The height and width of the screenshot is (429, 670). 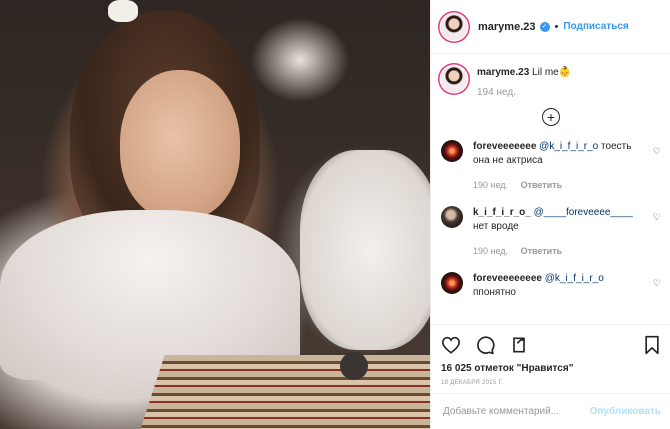 What do you see at coordinates (515, 411) in the screenshot?
I see `comment-input` at bounding box center [515, 411].